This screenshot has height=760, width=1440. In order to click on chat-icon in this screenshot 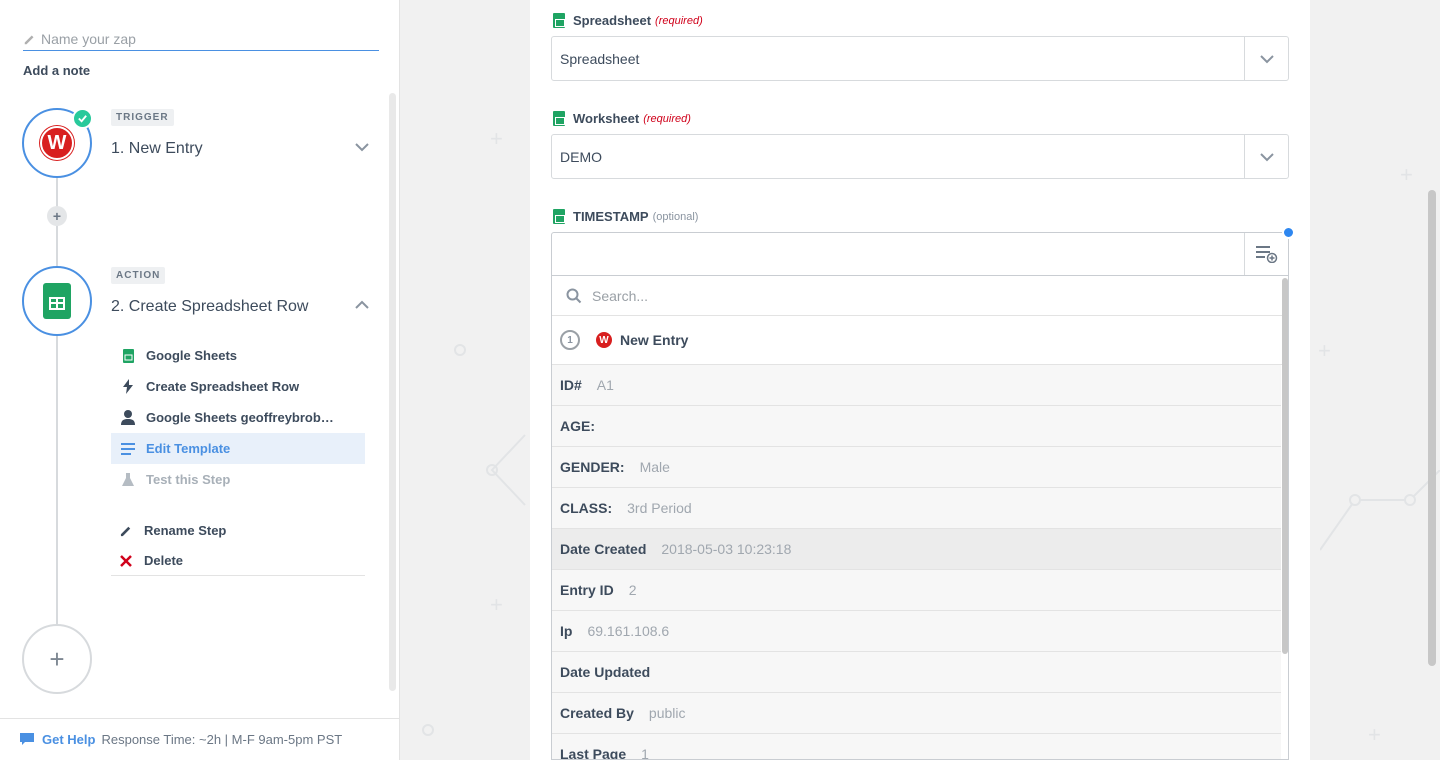, I will do `click(27, 739)`.